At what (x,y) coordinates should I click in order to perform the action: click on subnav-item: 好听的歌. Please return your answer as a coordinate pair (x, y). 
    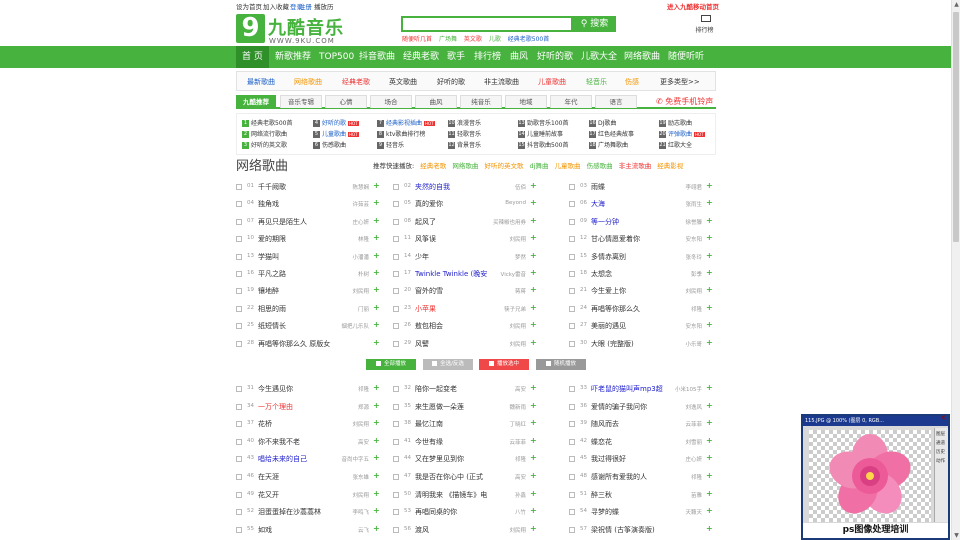
    Looking at the image, I should click on (451, 82).